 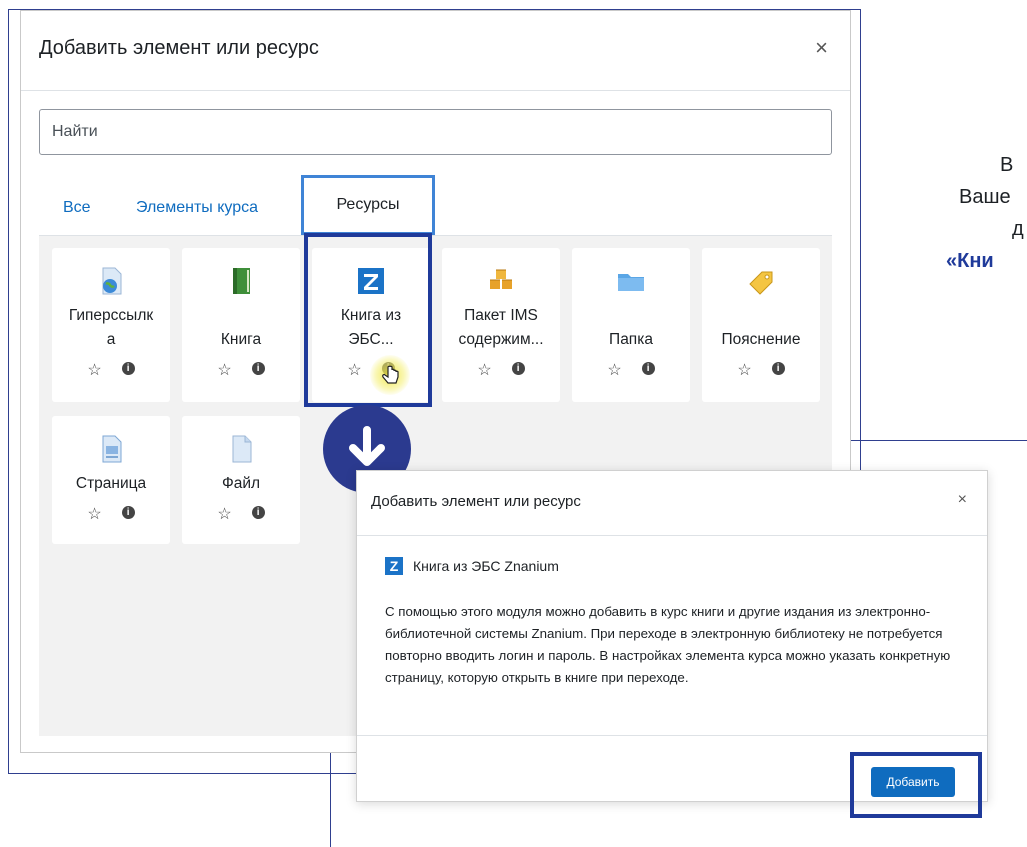 I want to click on hand-cursor-icon, so click(x=390, y=374).